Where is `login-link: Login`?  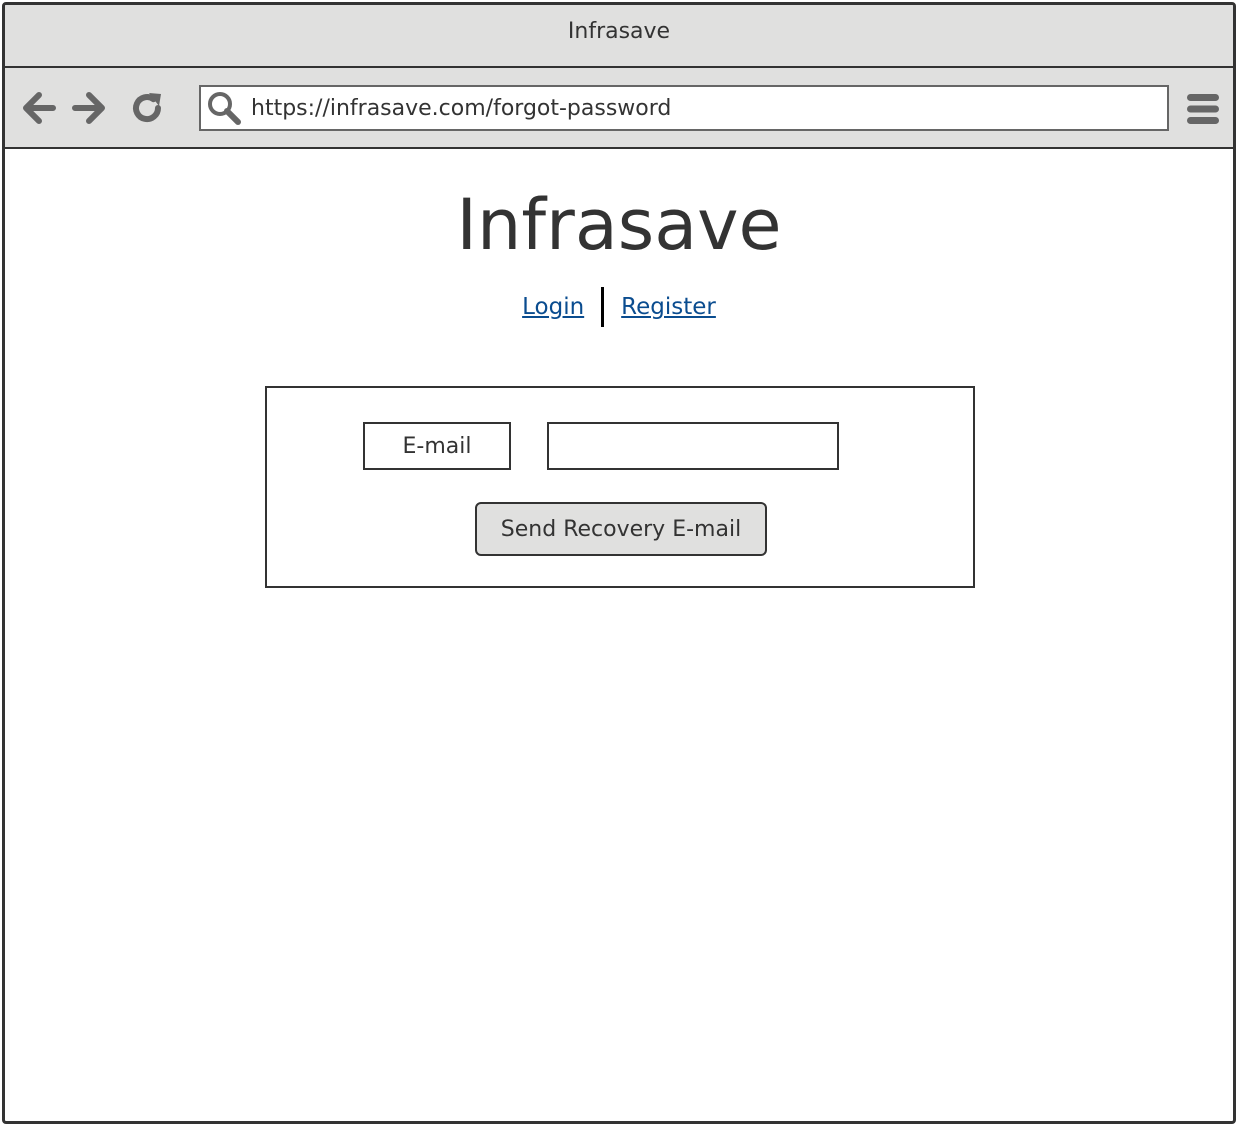
login-link: Login is located at coordinates (553, 307).